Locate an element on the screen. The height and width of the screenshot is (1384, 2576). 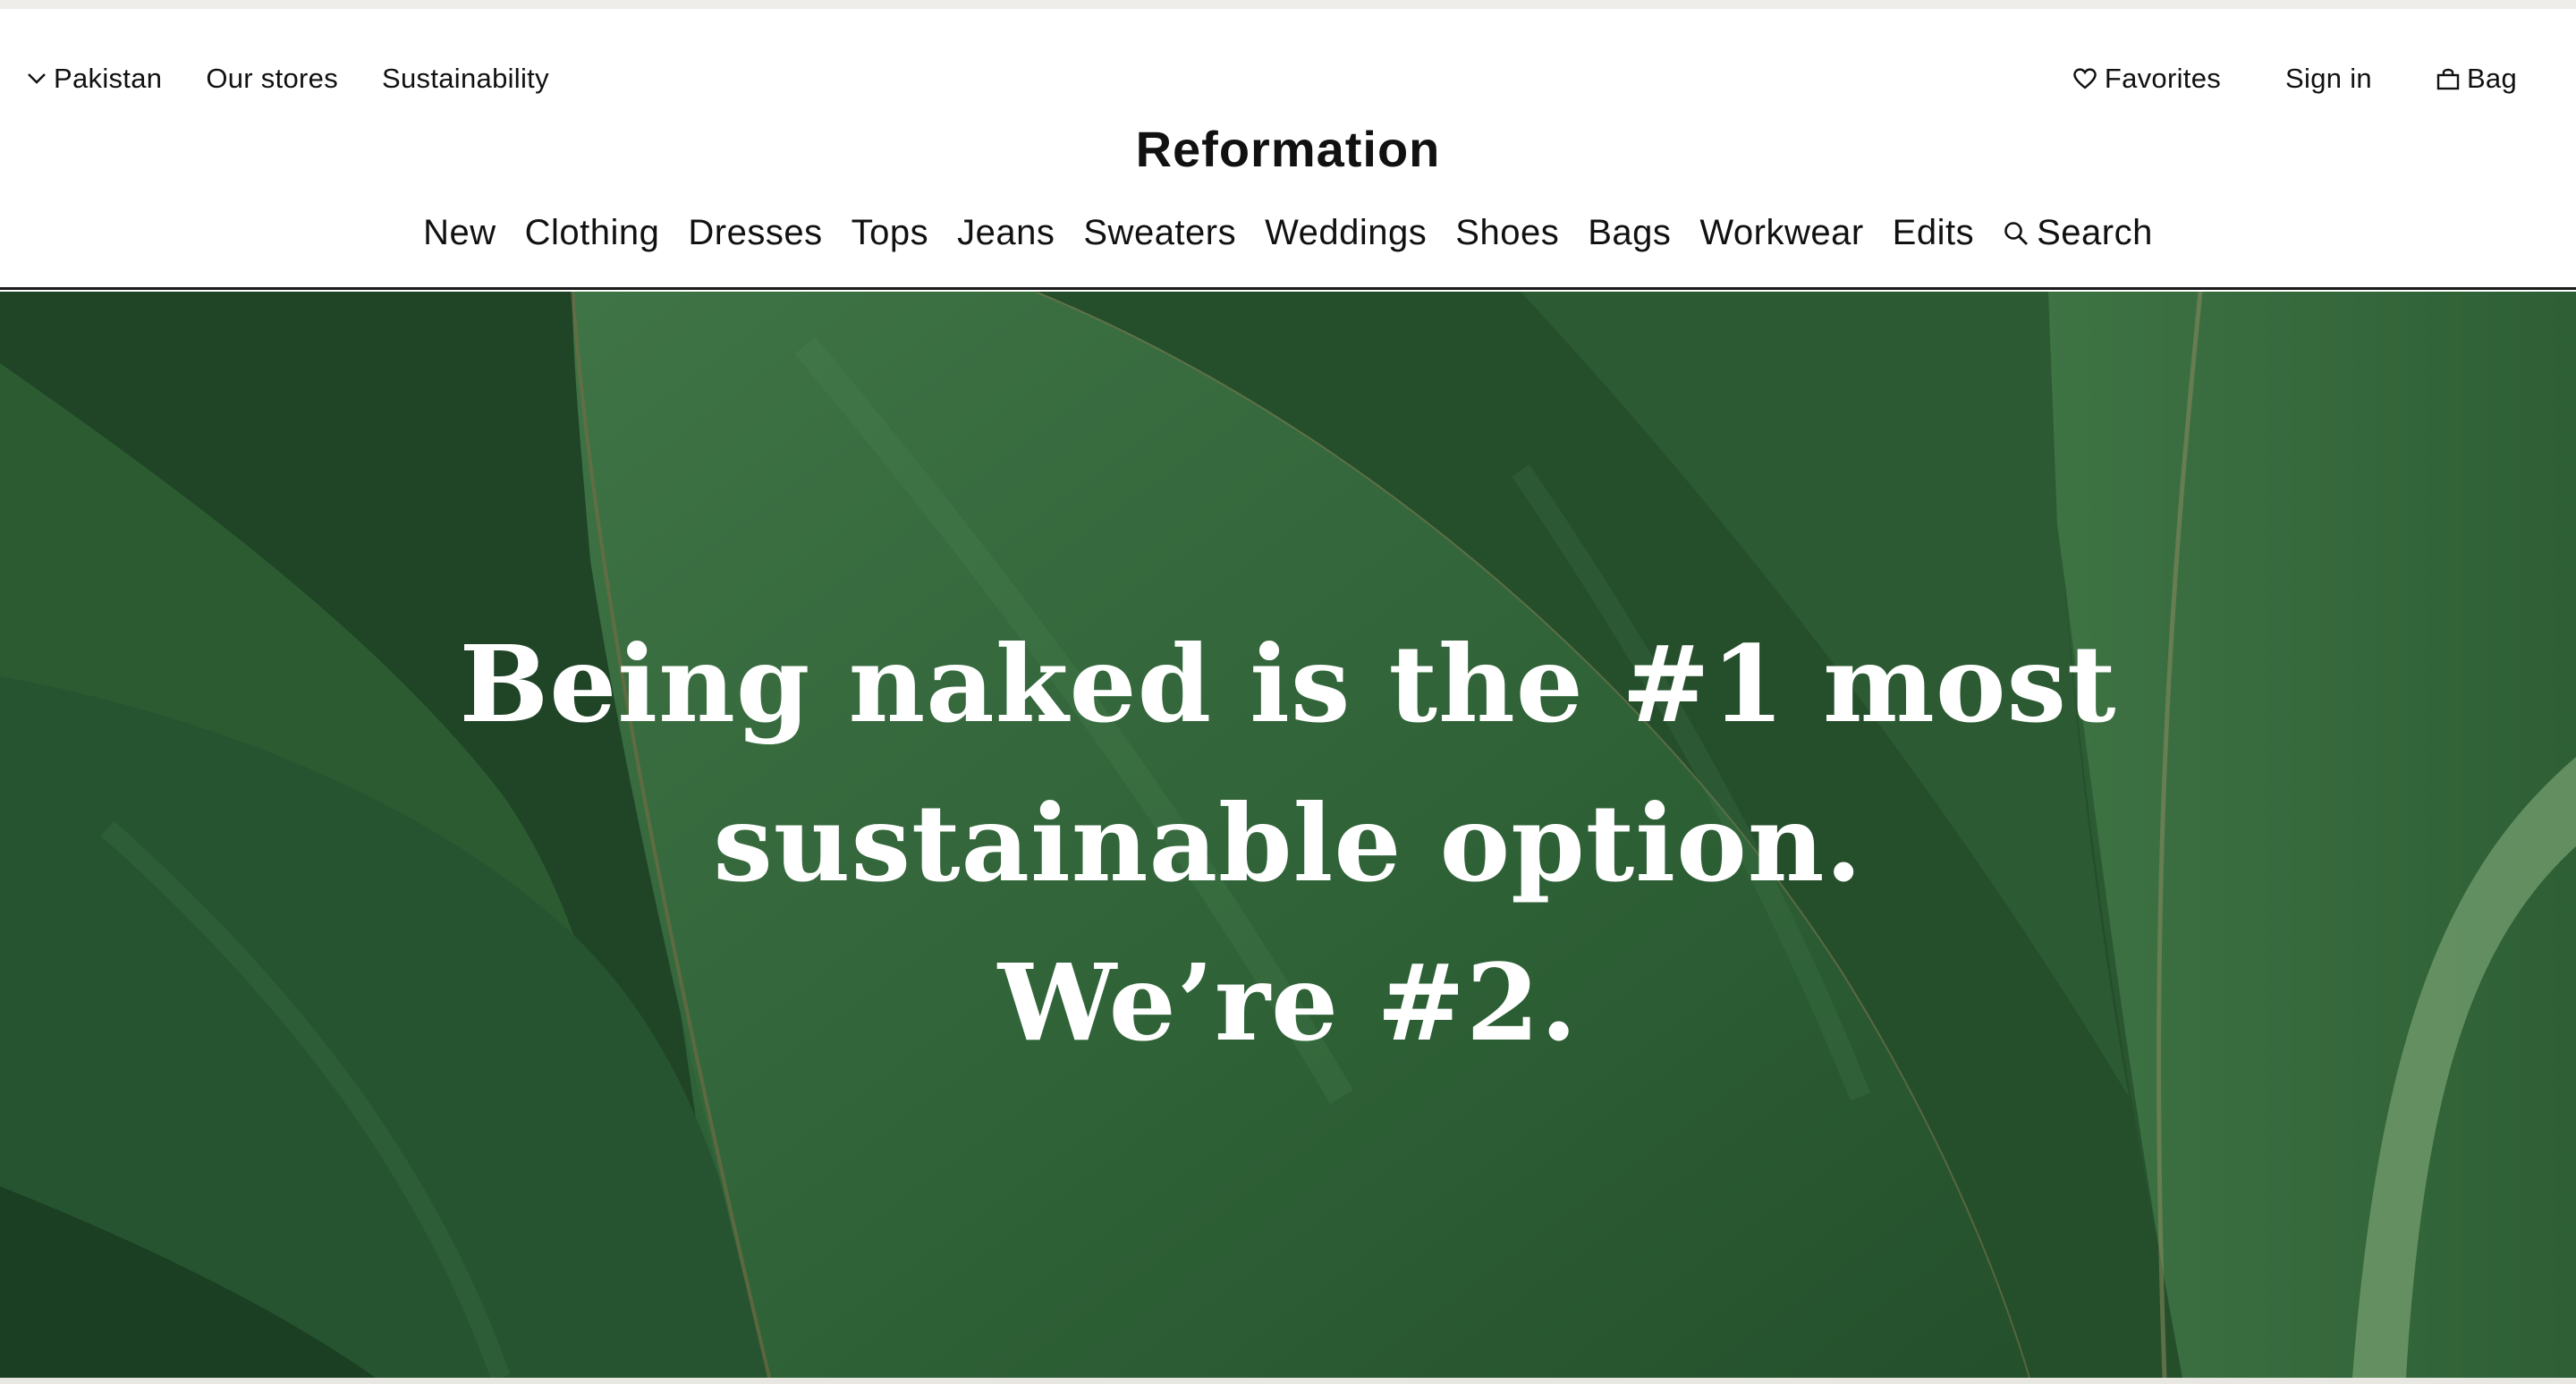
nav-item-weddings: Weddings is located at coordinates (1346, 233).